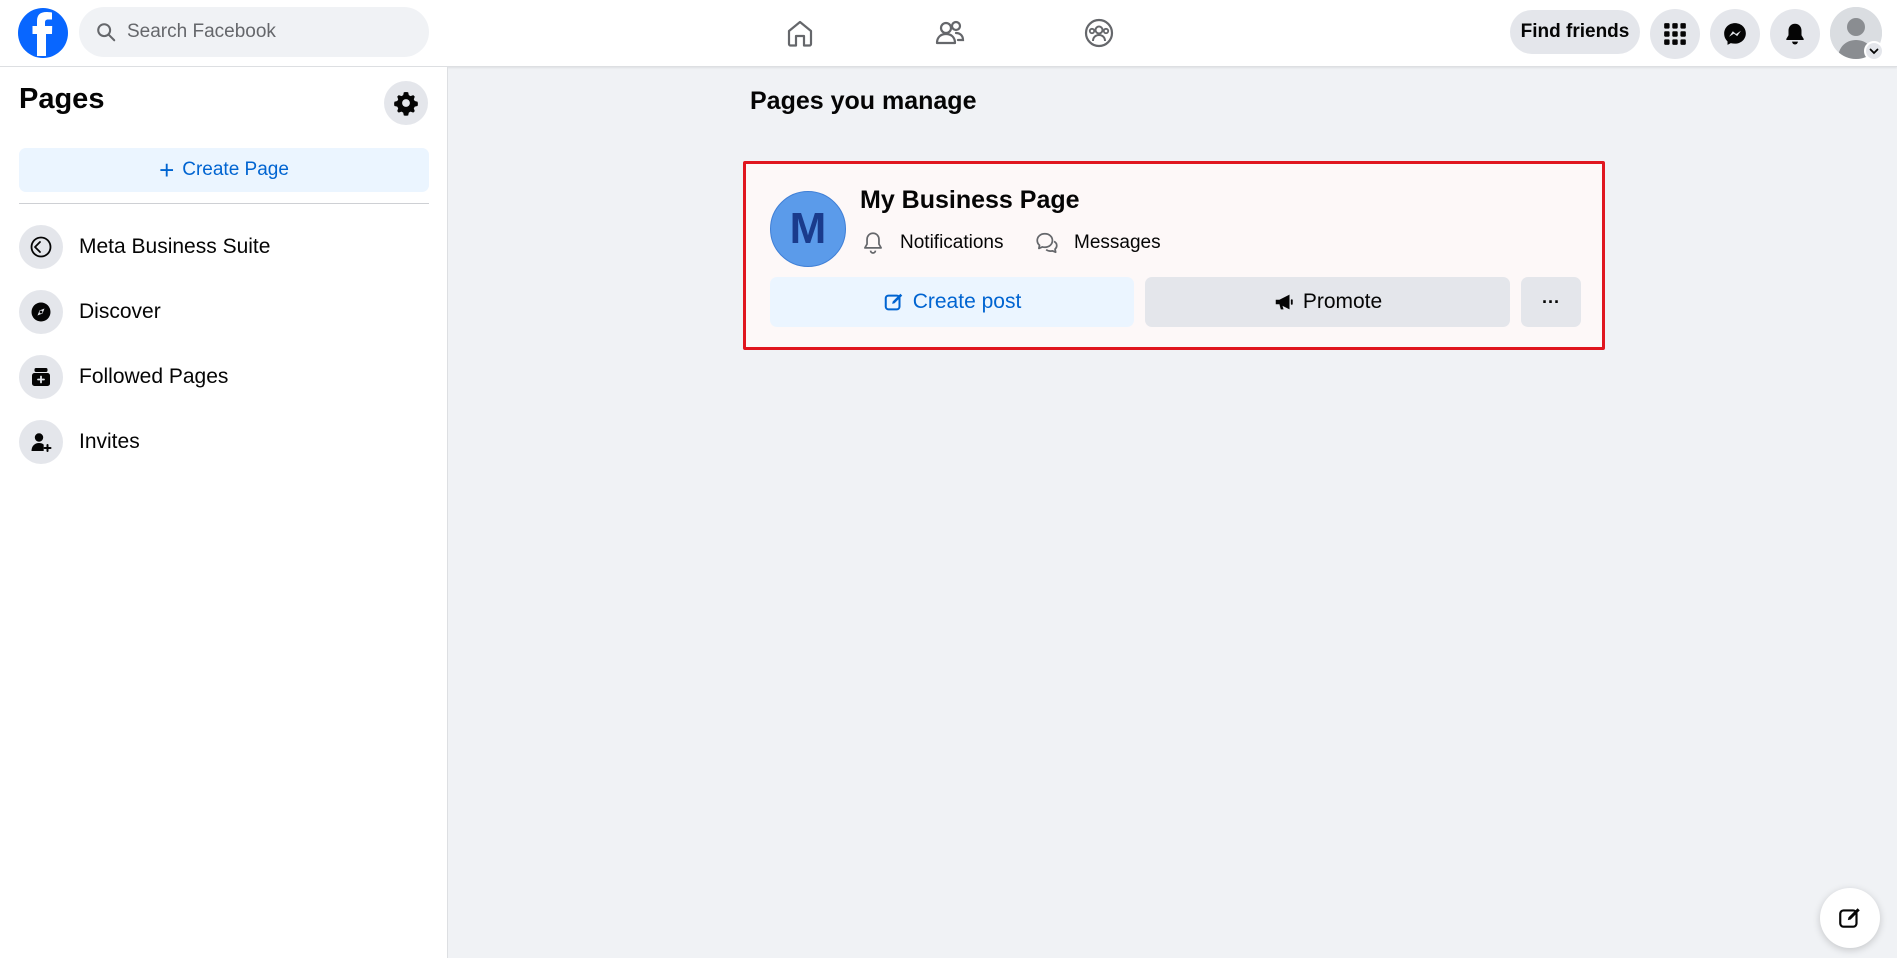 This screenshot has height=958, width=1897. I want to click on search-bar, so click(254, 32).